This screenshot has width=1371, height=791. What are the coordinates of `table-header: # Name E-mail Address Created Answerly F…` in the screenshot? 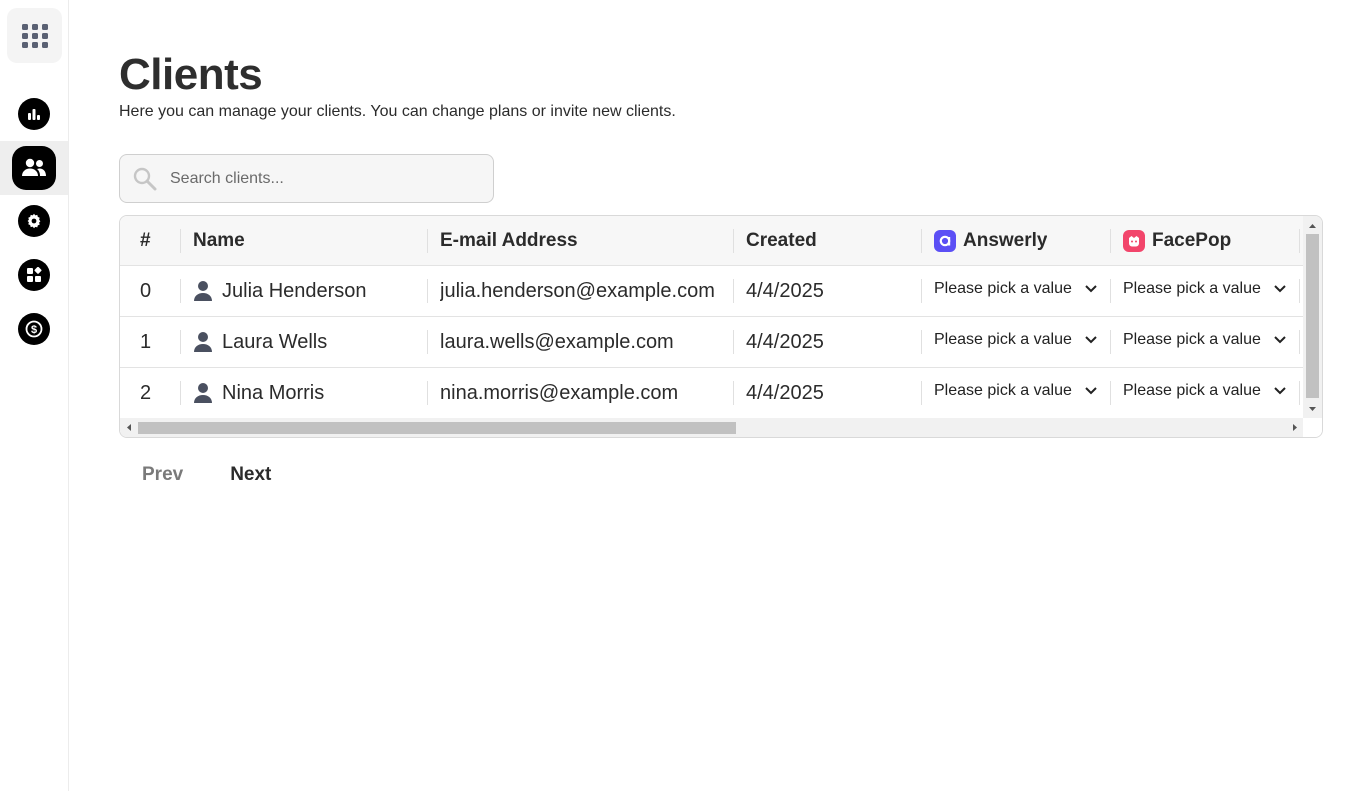 It's located at (712, 241).